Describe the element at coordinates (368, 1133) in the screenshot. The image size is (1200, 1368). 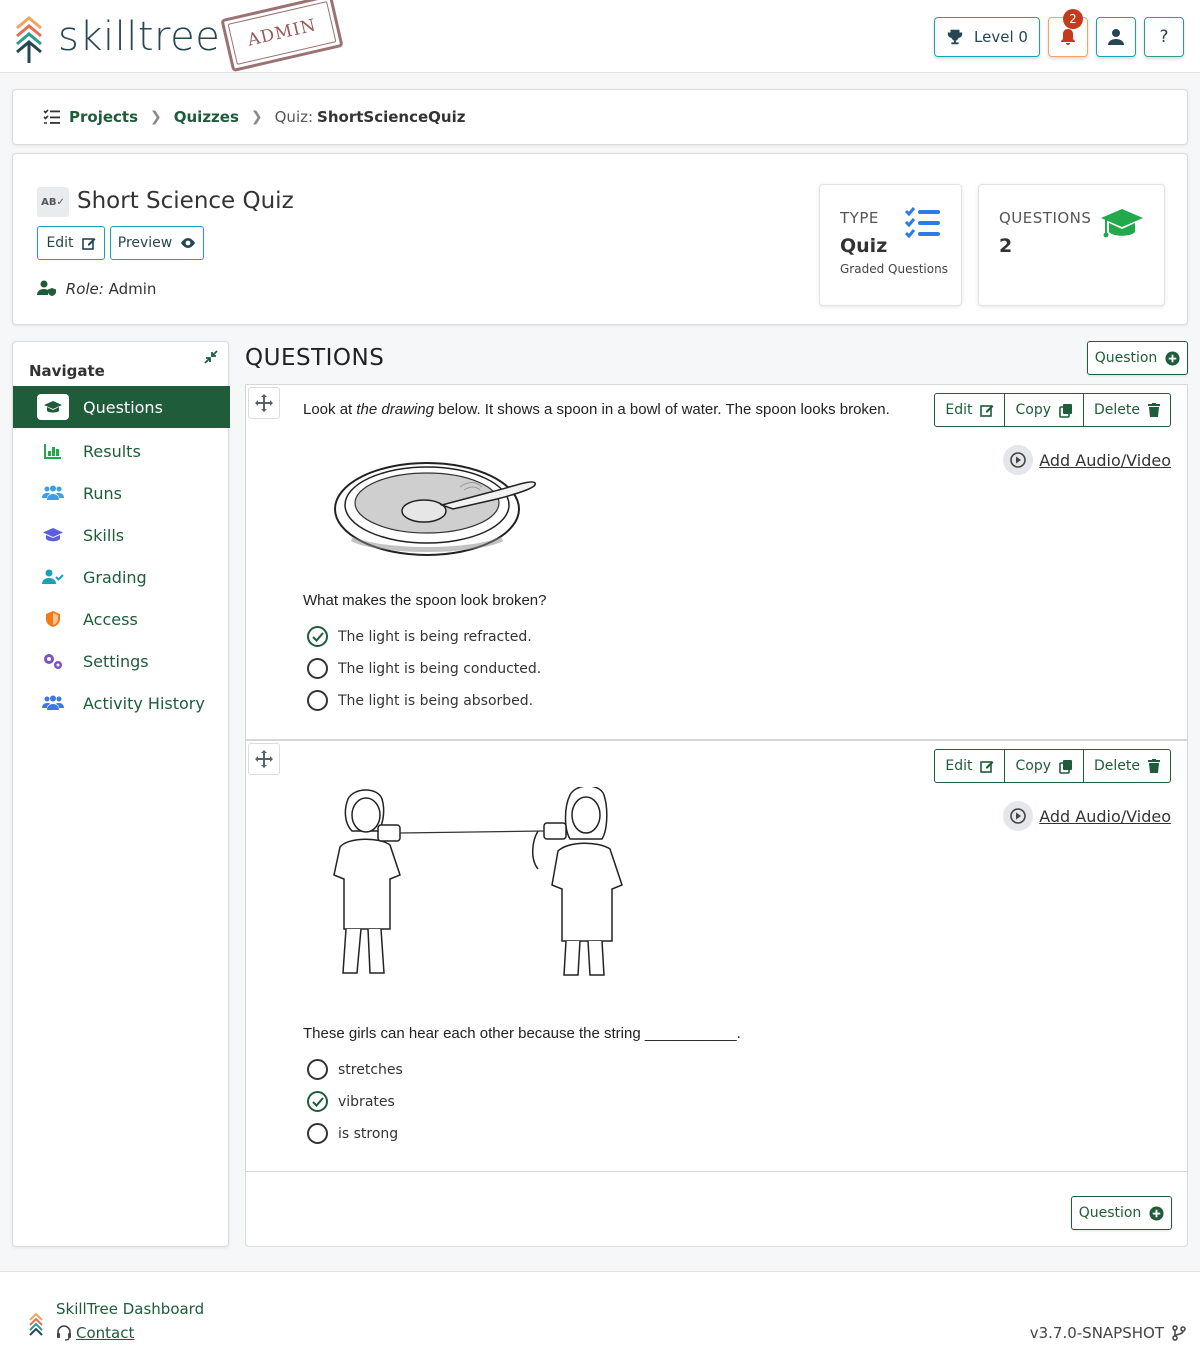
I see `answer-text: is strong` at that location.